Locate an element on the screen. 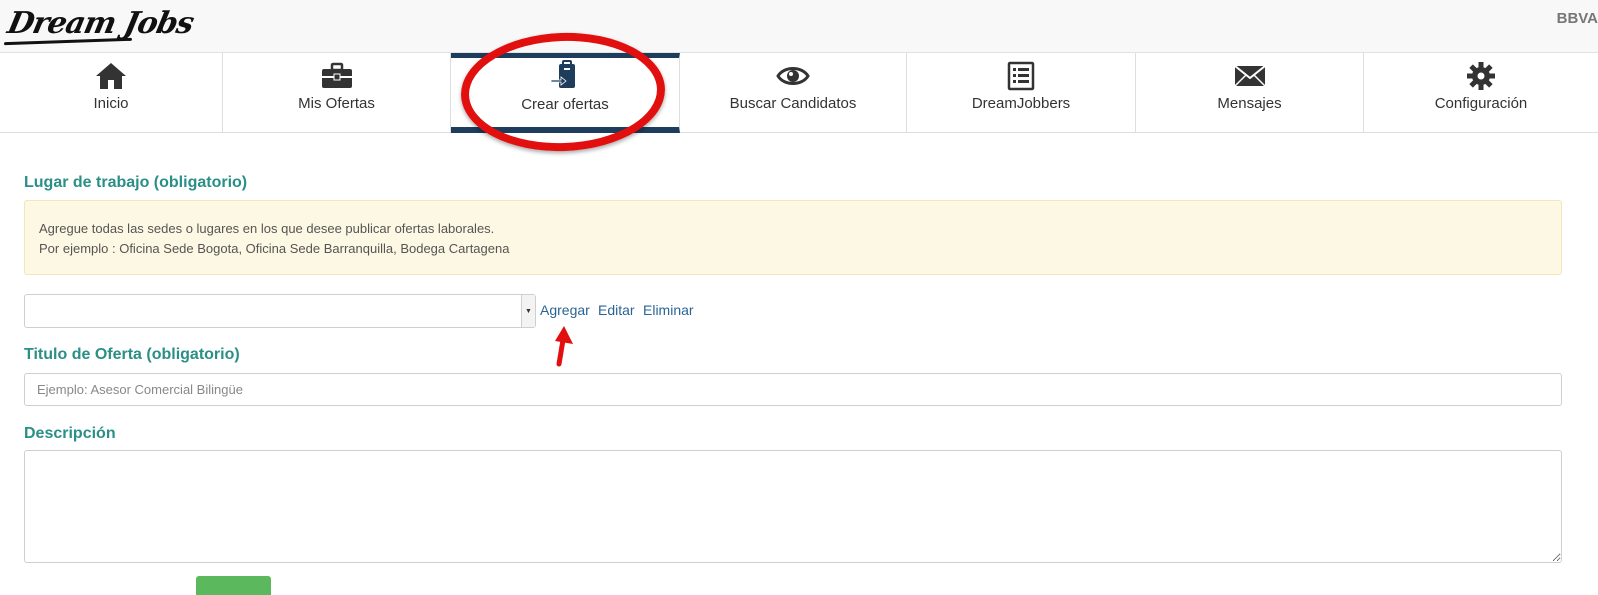 This screenshot has height=595, width=1598. top-bar: Dream Jobs BBVA is located at coordinates (799, 26).